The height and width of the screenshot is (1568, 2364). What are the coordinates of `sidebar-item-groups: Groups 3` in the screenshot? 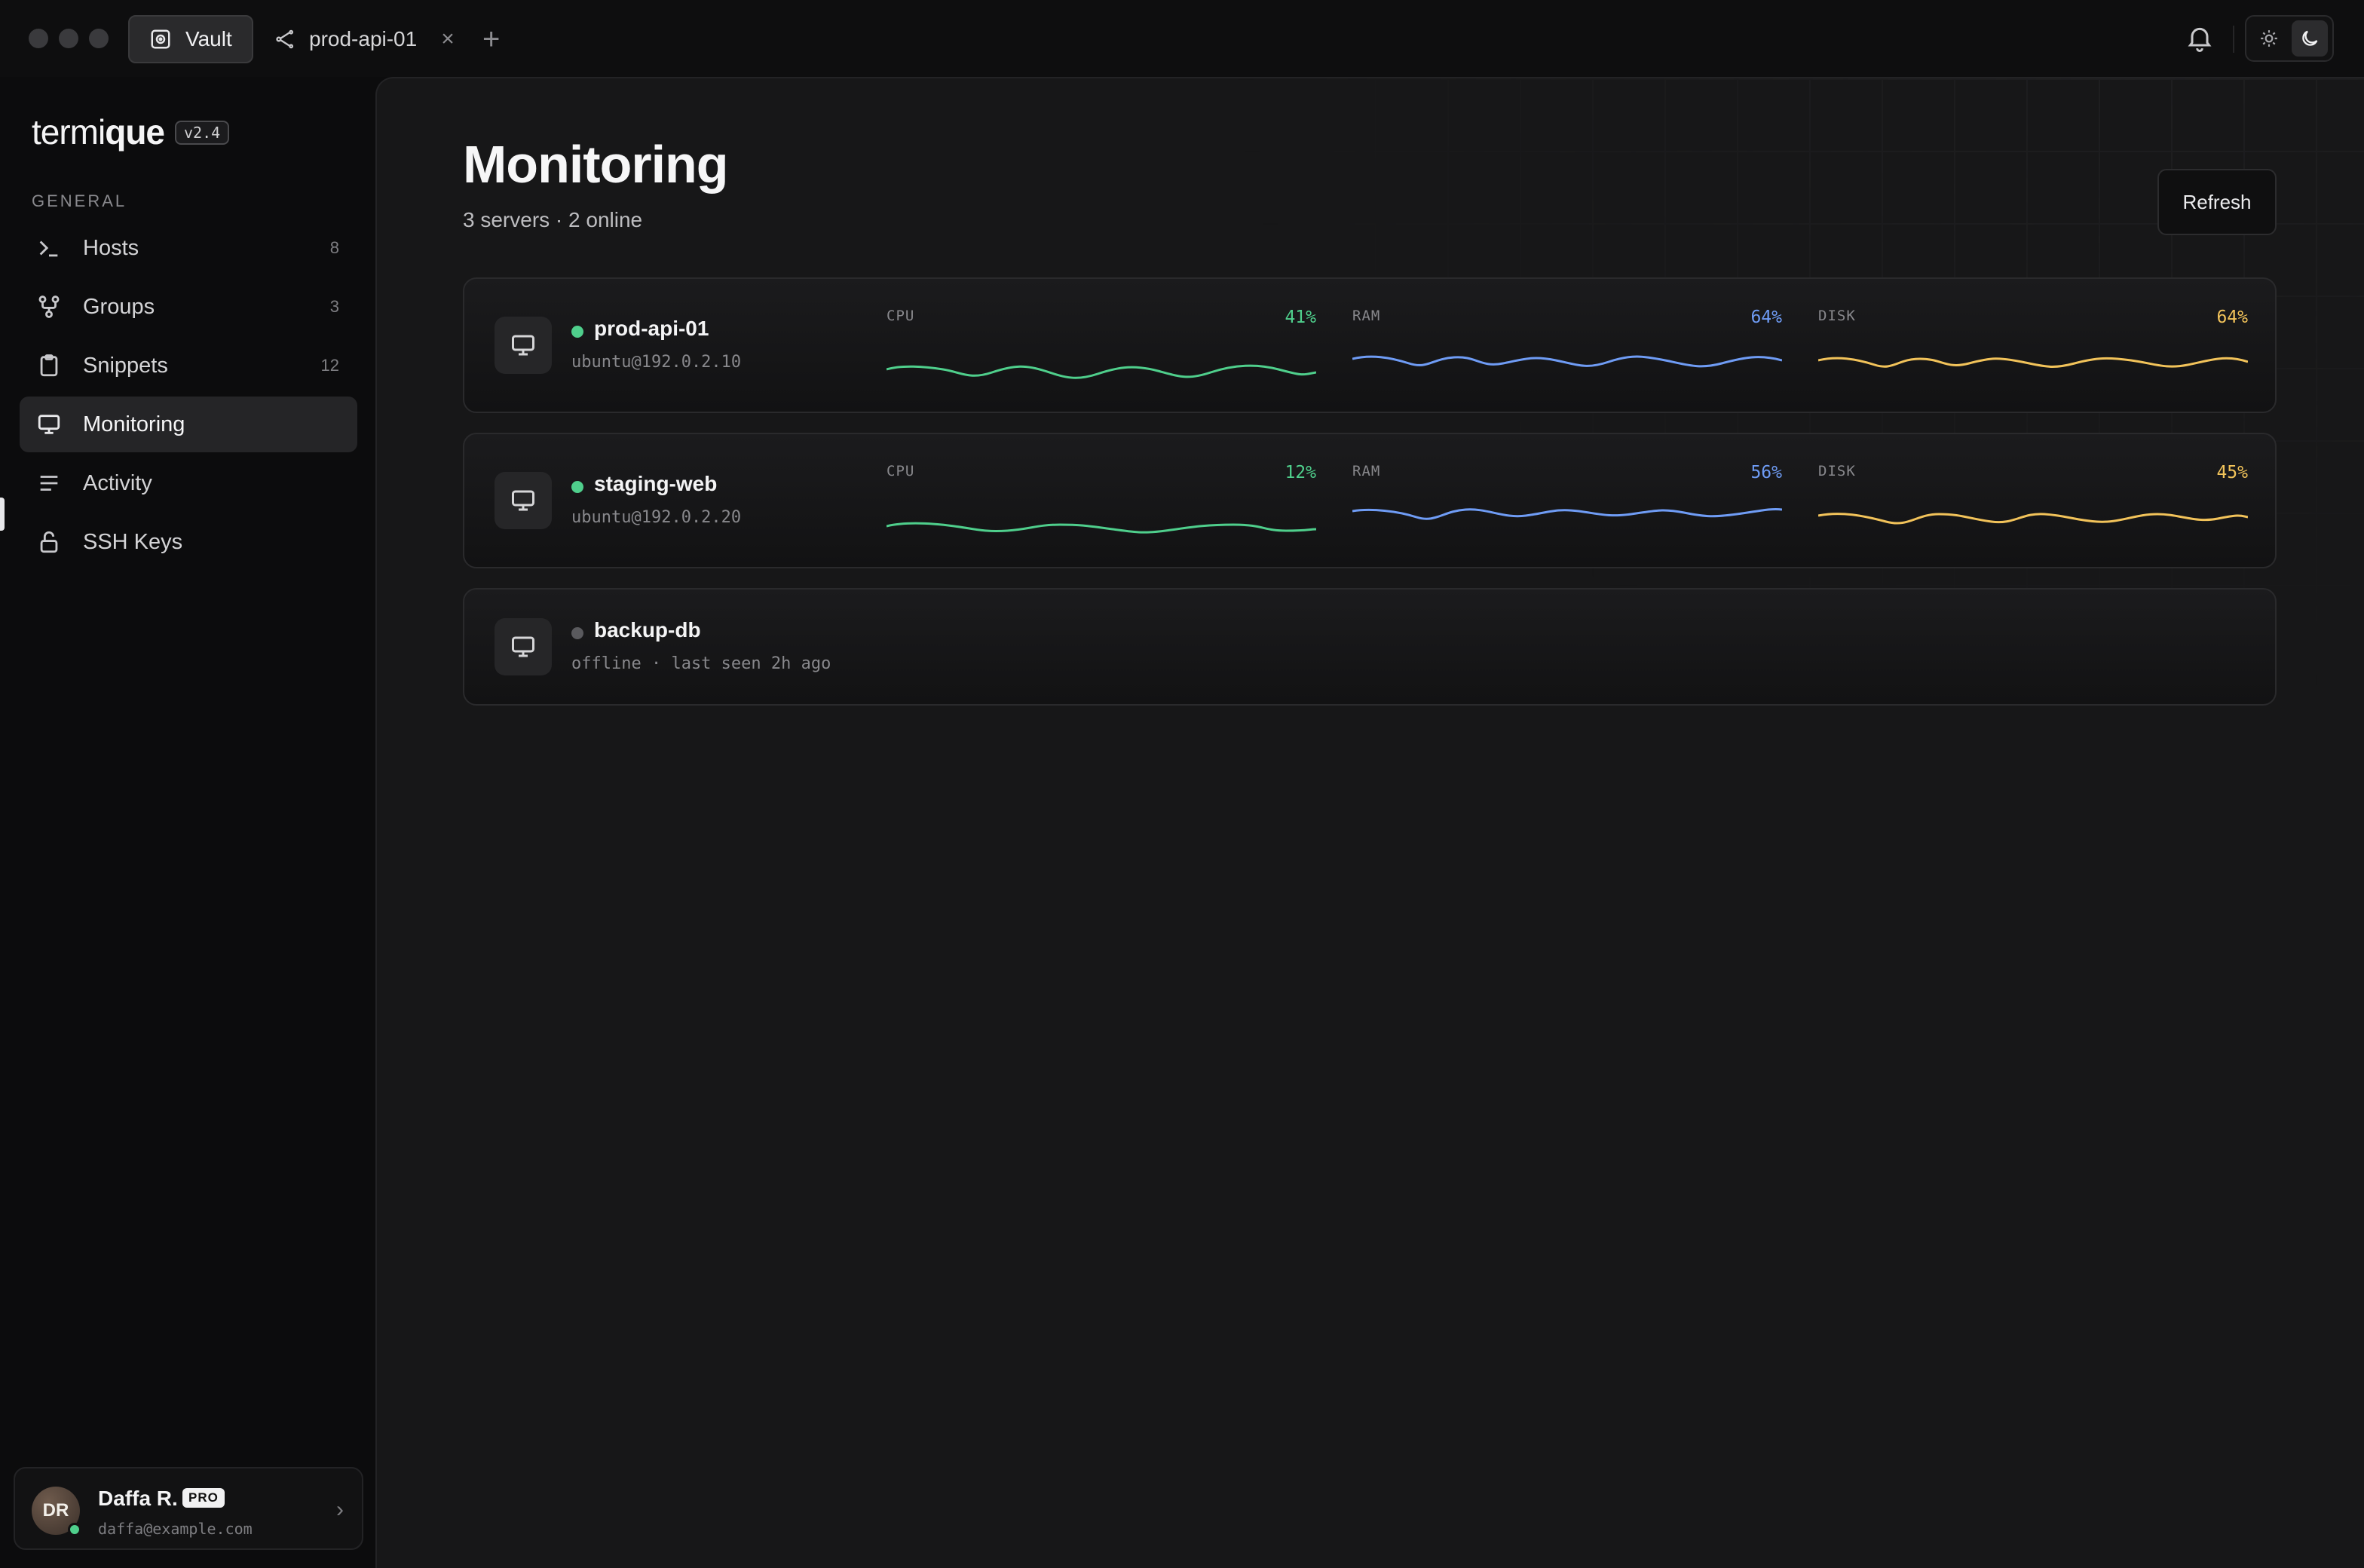 It's located at (188, 307).